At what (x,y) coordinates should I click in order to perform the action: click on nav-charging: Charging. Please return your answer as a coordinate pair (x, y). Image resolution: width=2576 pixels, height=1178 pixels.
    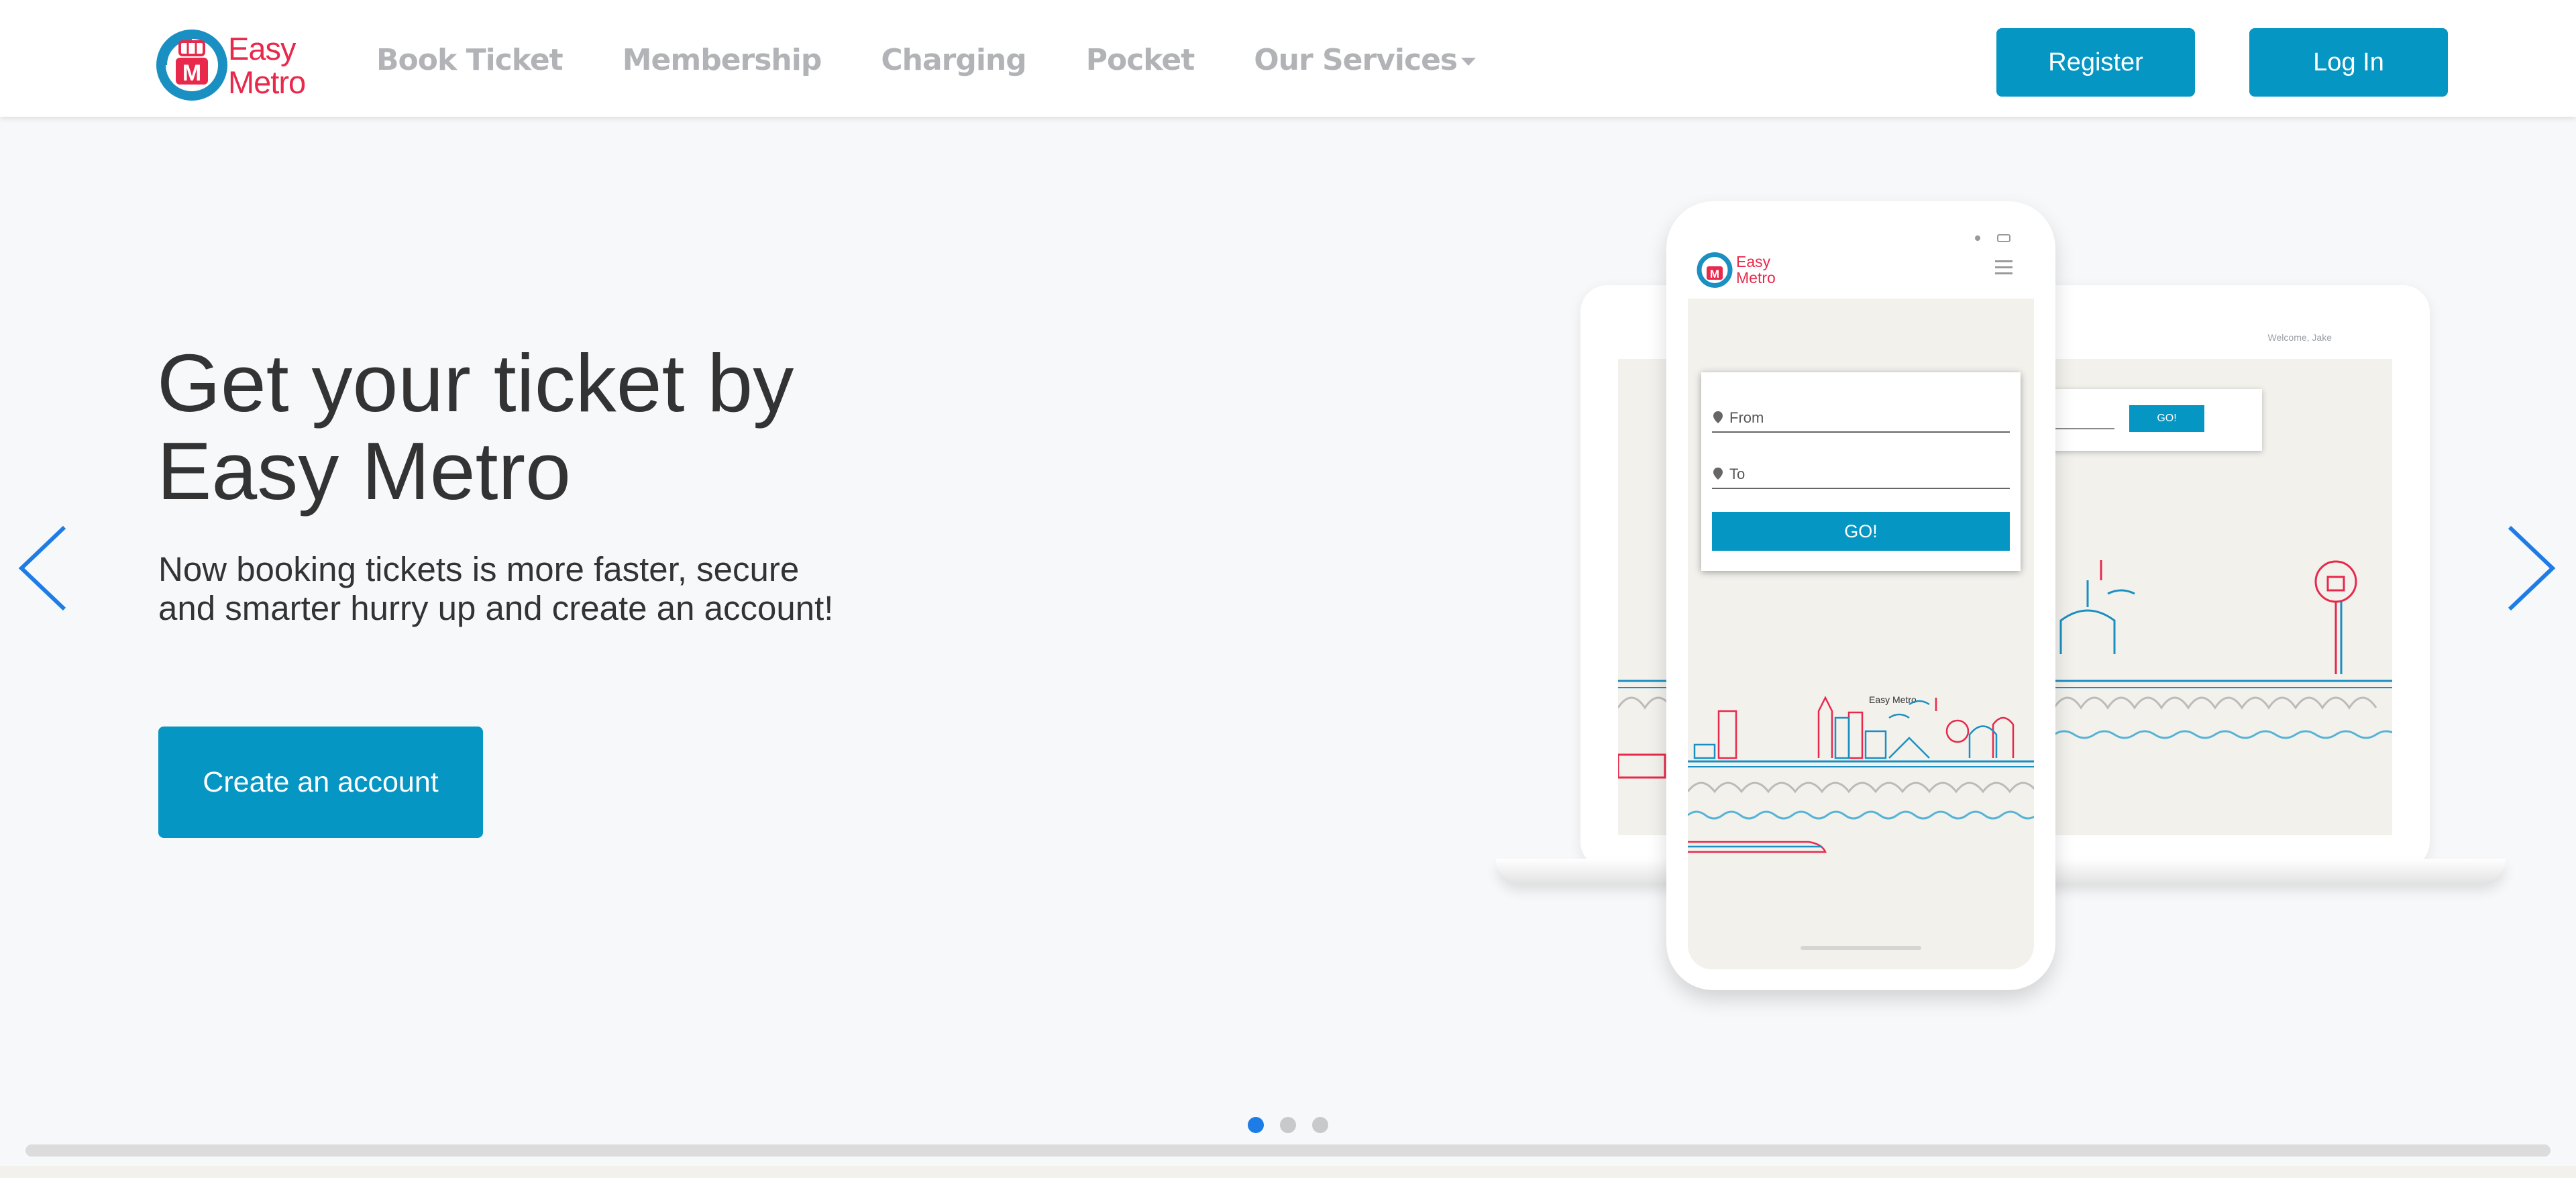
    Looking at the image, I should click on (953, 60).